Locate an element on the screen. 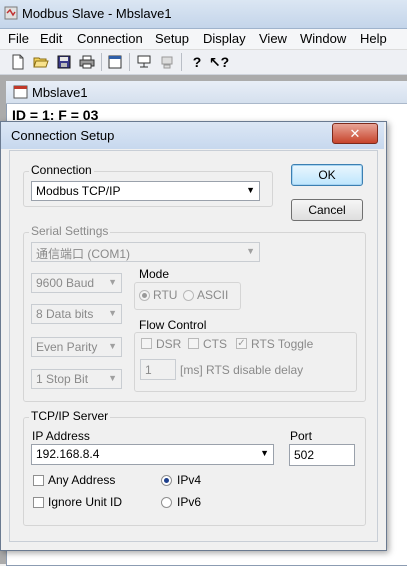 The height and width of the screenshot is (566, 407). open-icon is located at coordinates (41, 62).